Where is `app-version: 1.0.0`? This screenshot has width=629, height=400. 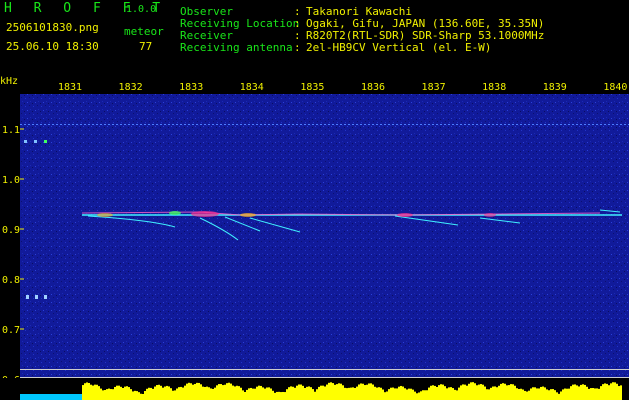 app-version: 1.0.0 is located at coordinates (141, 9).